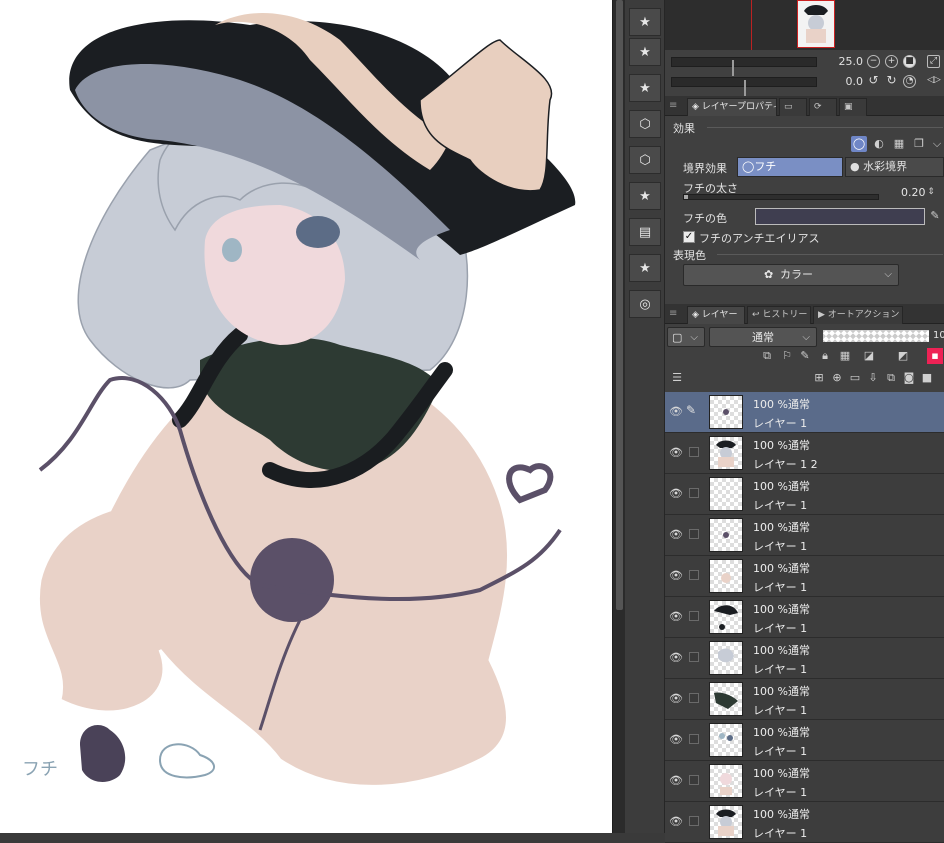 Image resolution: width=944 pixels, height=843 pixels. What do you see at coordinates (793, 107) in the screenshot?
I see `tab-tool-property: ▭` at bounding box center [793, 107].